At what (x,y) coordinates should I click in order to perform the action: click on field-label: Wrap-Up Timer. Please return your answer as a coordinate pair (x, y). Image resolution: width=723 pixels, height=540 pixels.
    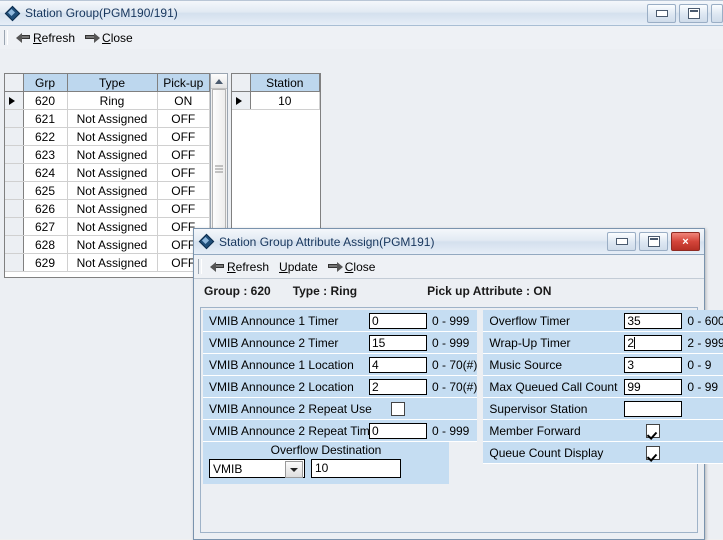
    Looking at the image, I should click on (530, 342).